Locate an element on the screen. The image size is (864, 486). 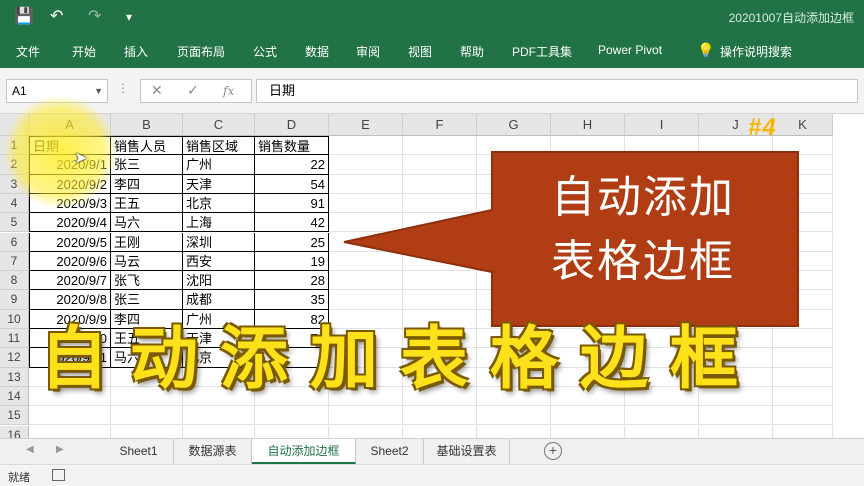
table-header-cell: 销售人员 is located at coordinates (147, 146).